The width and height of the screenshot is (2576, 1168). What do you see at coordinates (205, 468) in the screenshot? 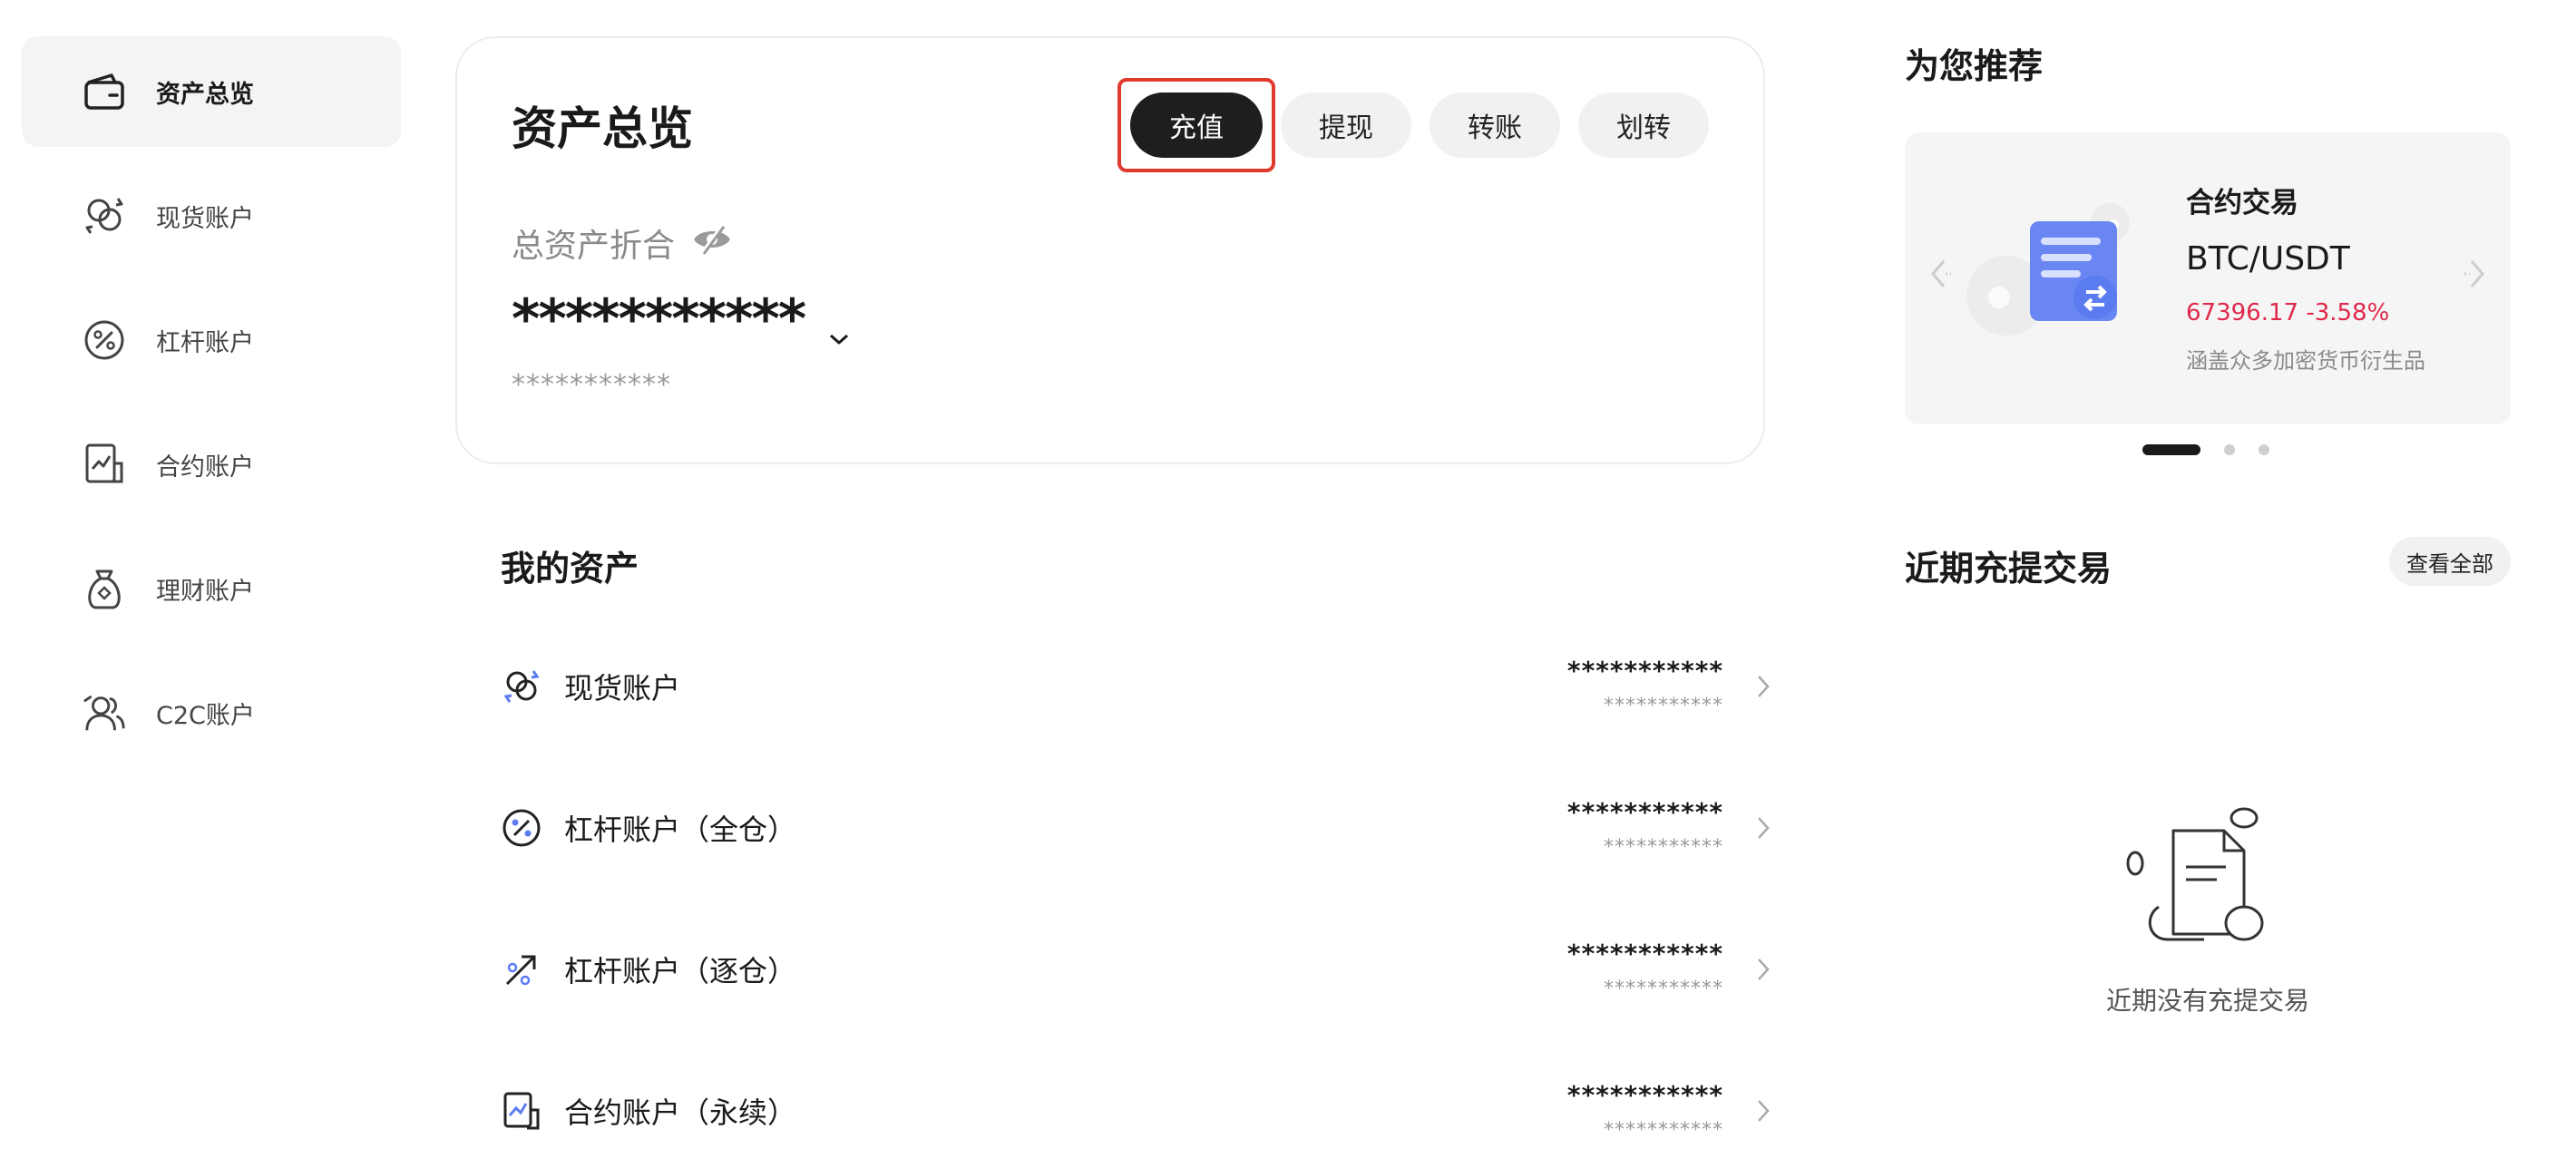
I see `sidebar-item-label: 合约账户` at bounding box center [205, 468].